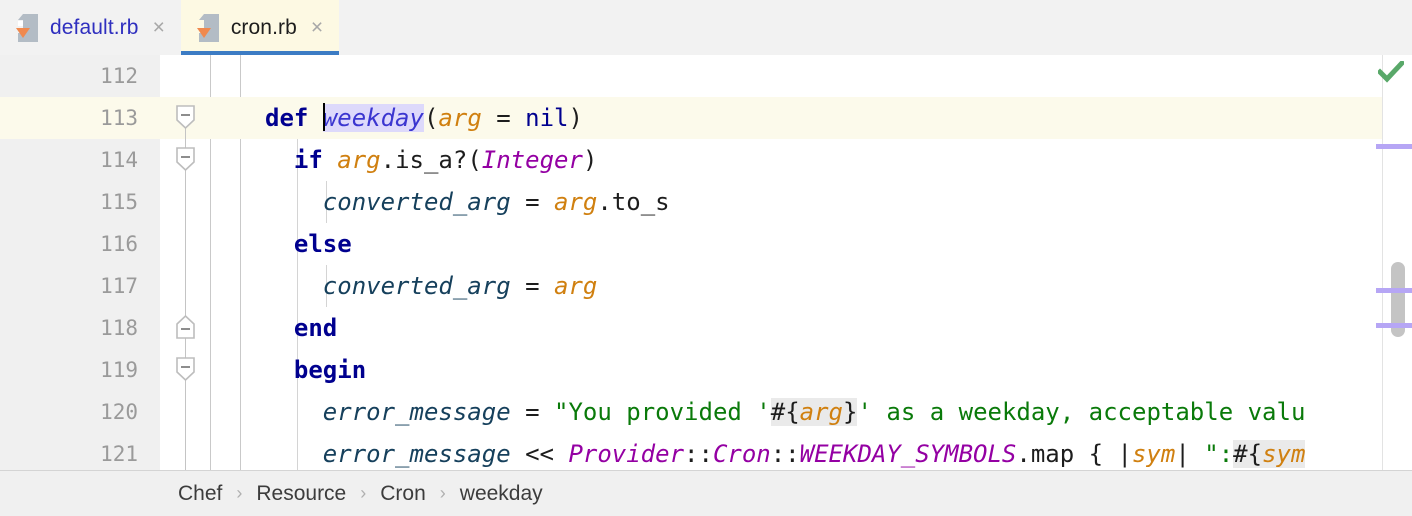 This screenshot has width=1412, height=516. What do you see at coordinates (80, 118) in the screenshot?
I see `line-number: 113` at bounding box center [80, 118].